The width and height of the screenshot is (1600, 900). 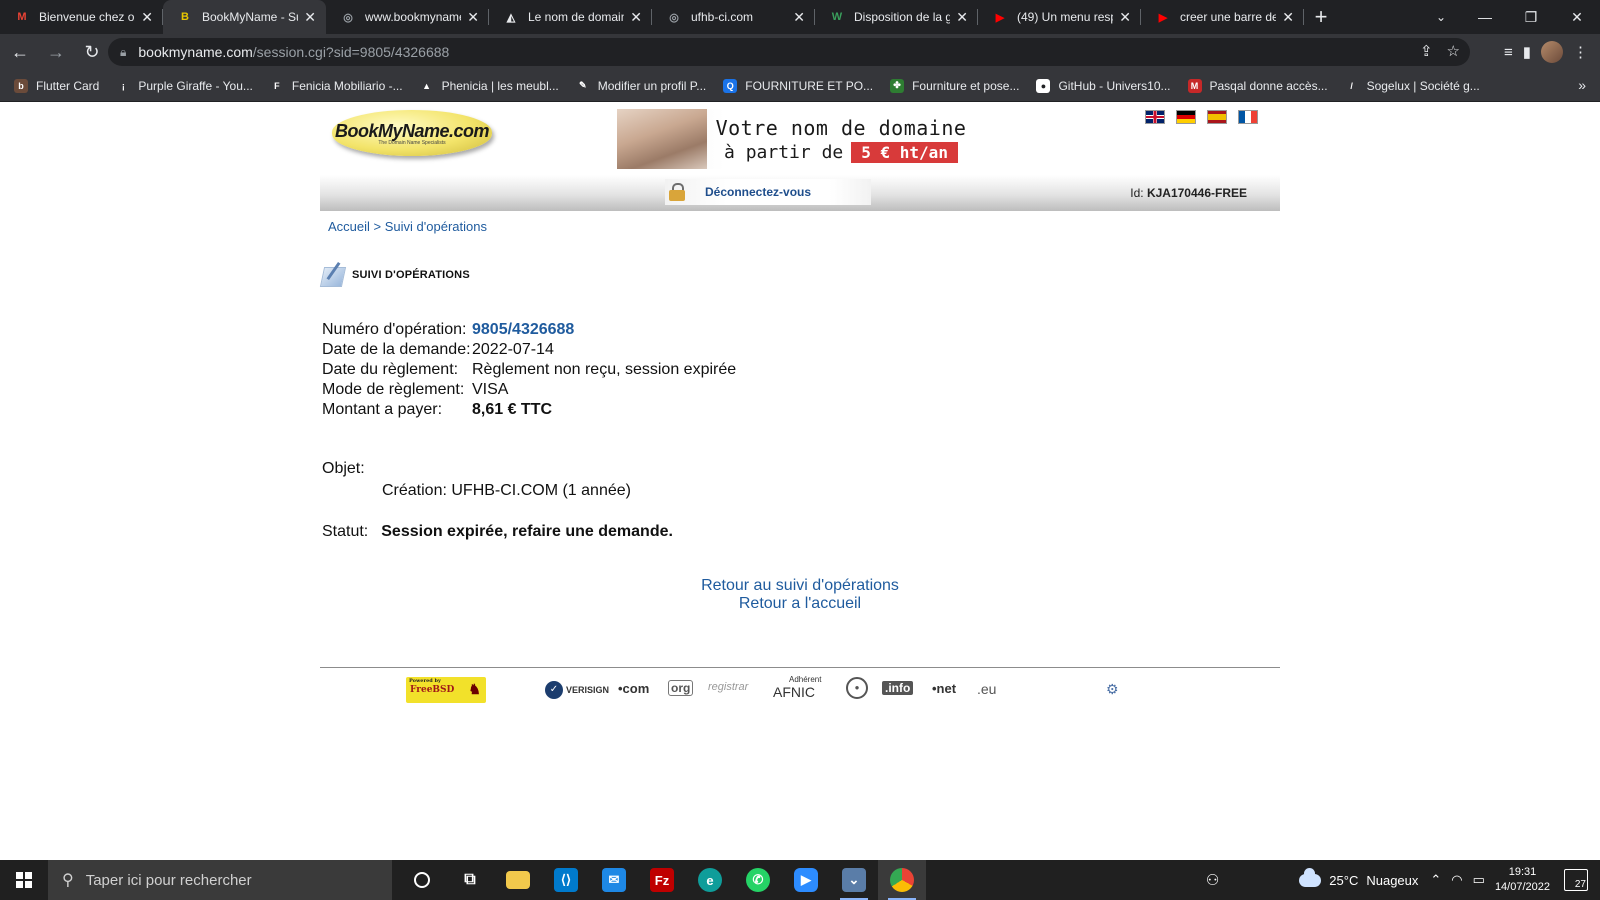 What do you see at coordinates (896, 17) in the screenshot?
I see `browser-tab: W Disposition de la grille ✕` at bounding box center [896, 17].